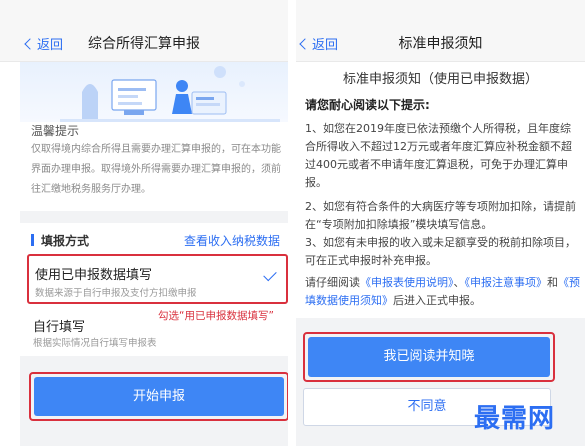  I want to click on navbar: 返回 综合所得汇算申报, so click(144, 31).